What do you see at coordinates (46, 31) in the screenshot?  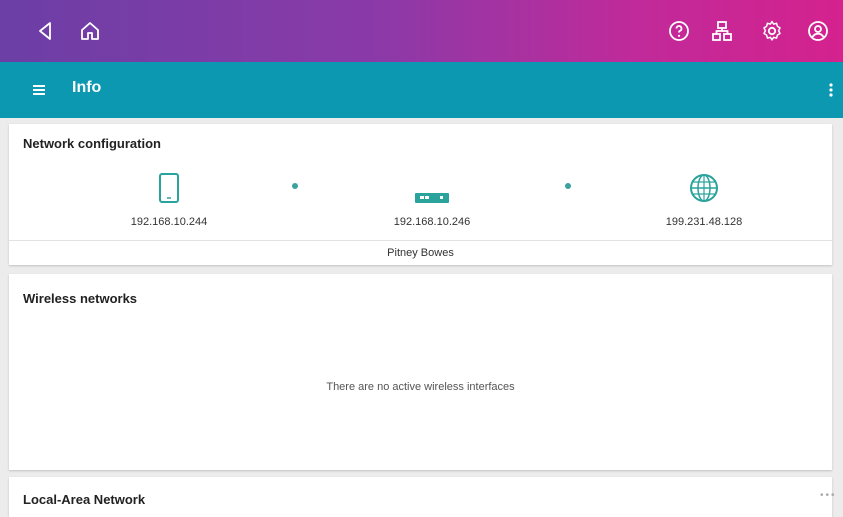 I see `back-icon` at bounding box center [46, 31].